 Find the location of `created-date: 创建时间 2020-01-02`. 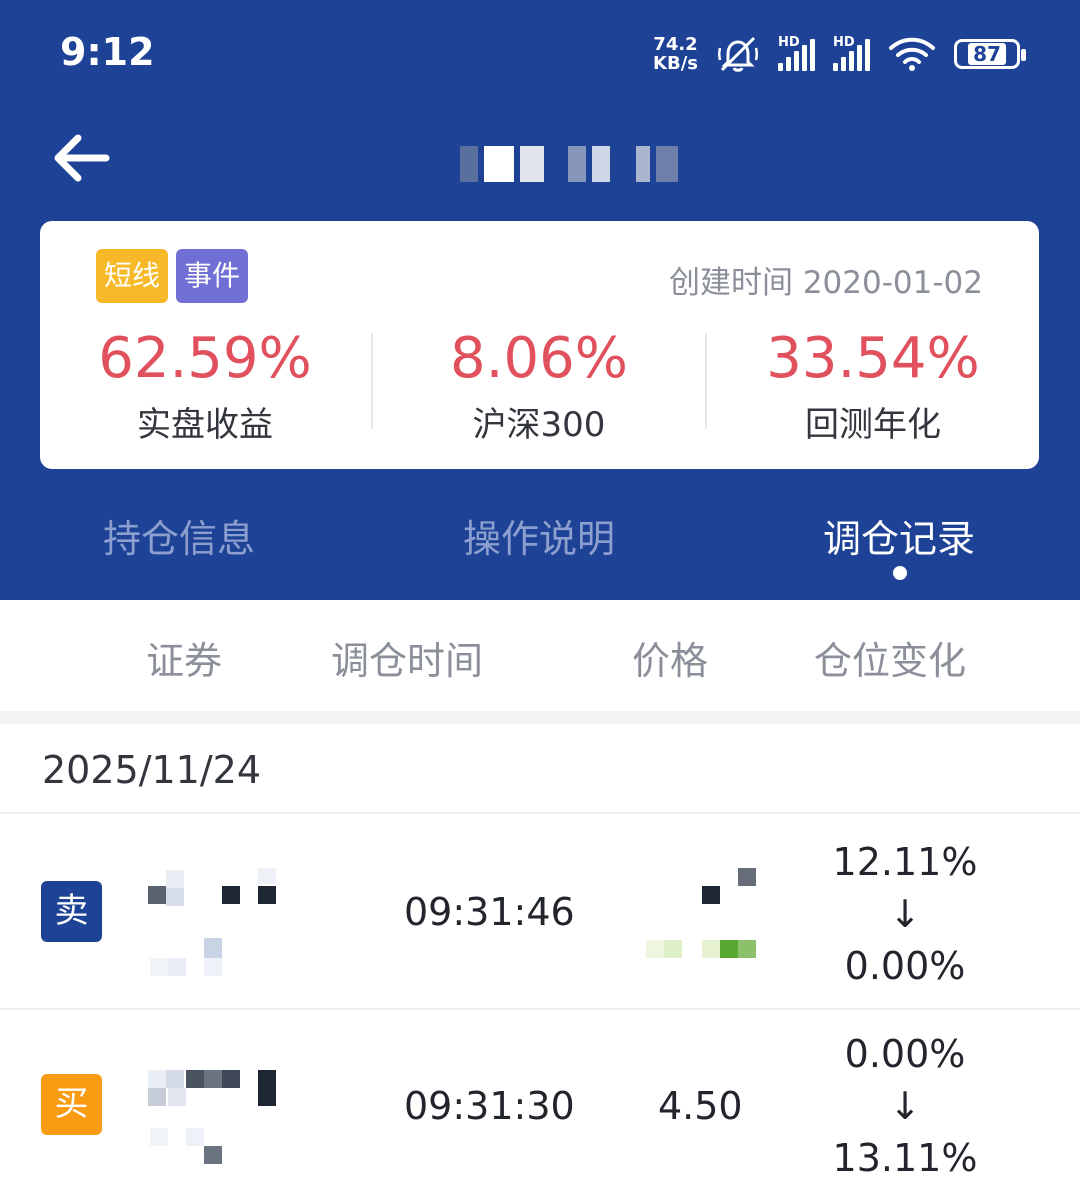

created-date: 创建时间 2020-01-02 is located at coordinates (826, 279).